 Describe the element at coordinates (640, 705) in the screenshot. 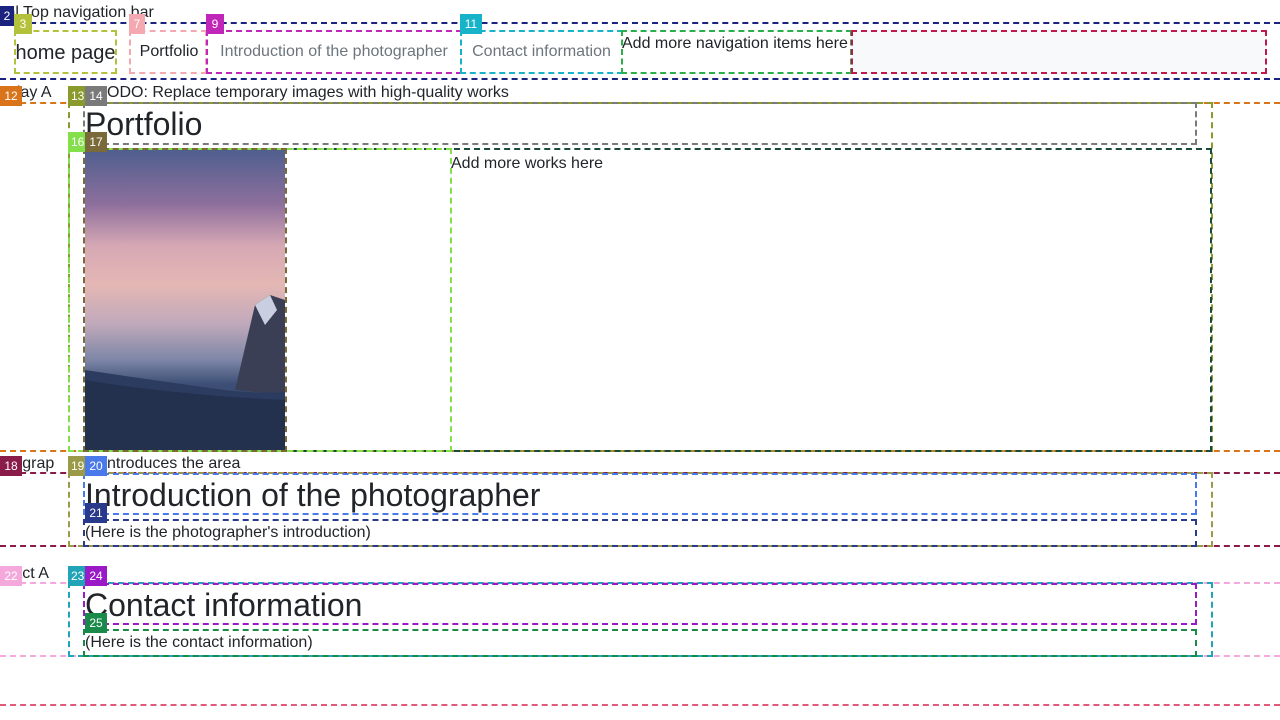

I see `body-bottom-outline` at that location.